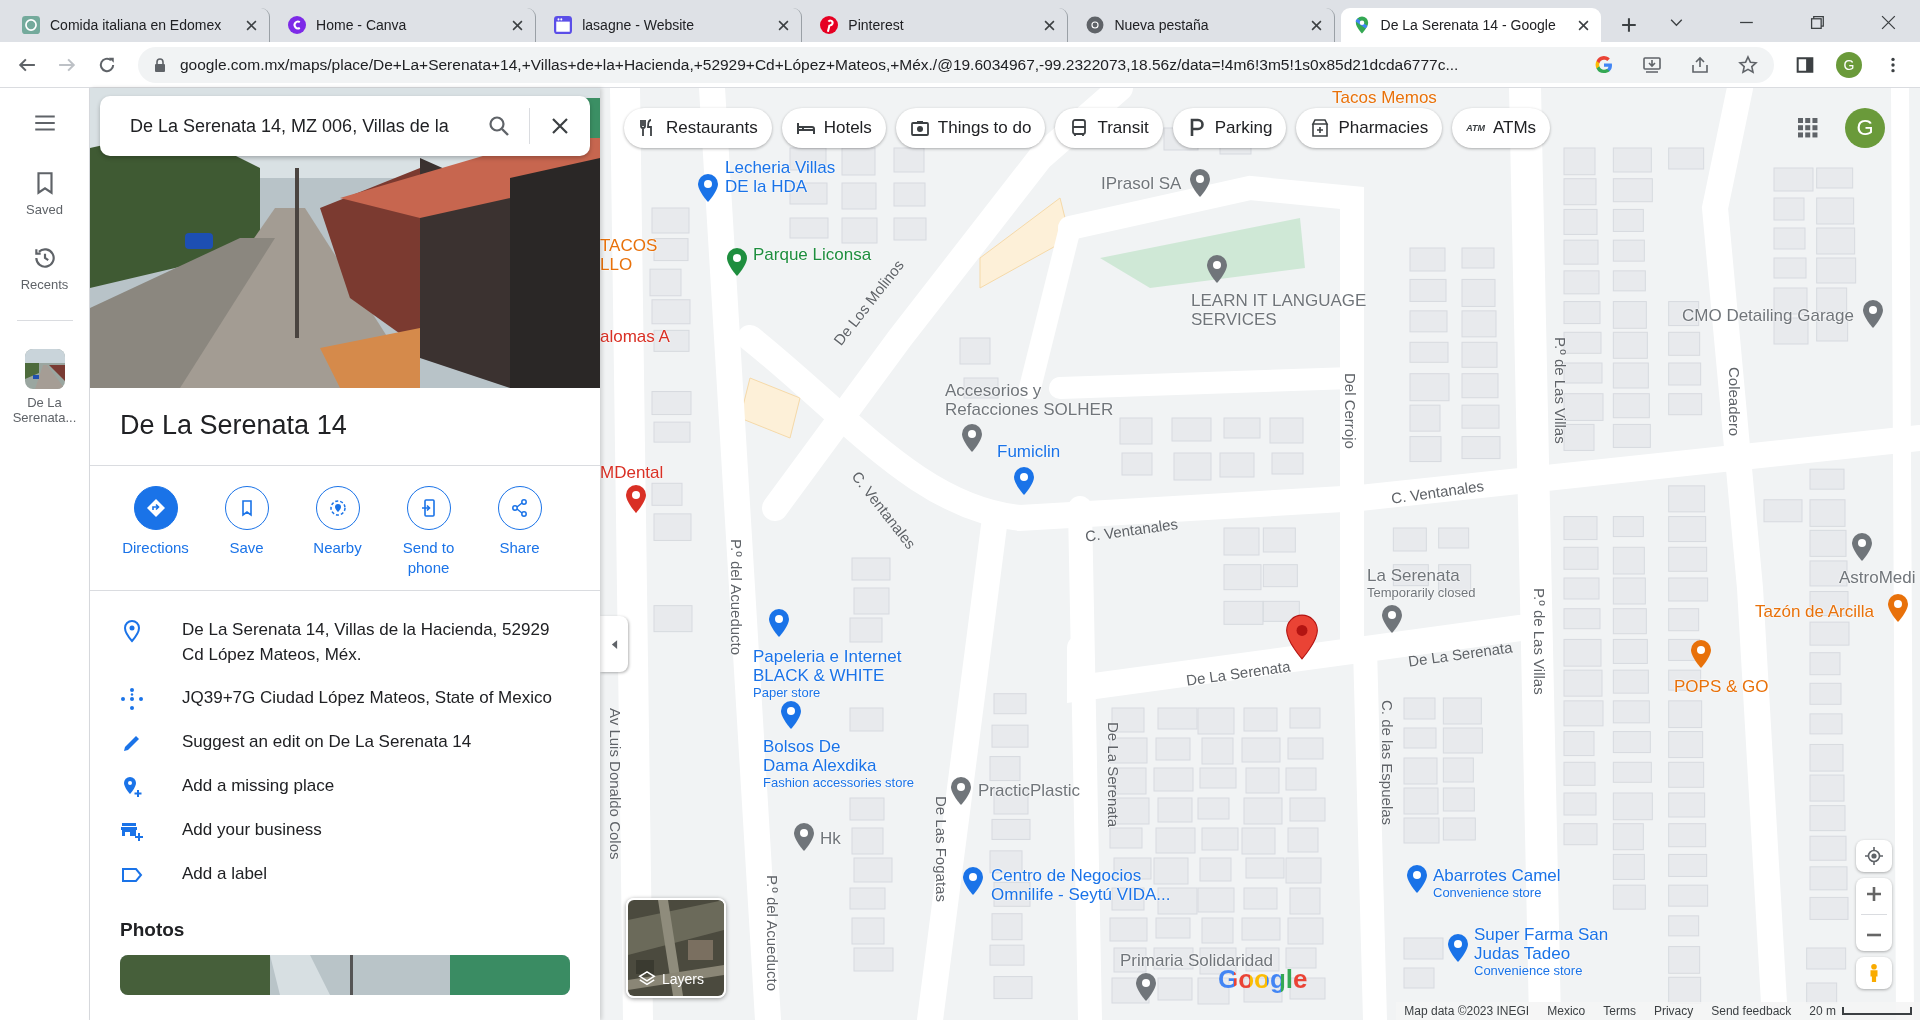  What do you see at coordinates (1673, 1011) in the screenshot?
I see `footer-link: Privacy` at bounding box center [1673, 1011].